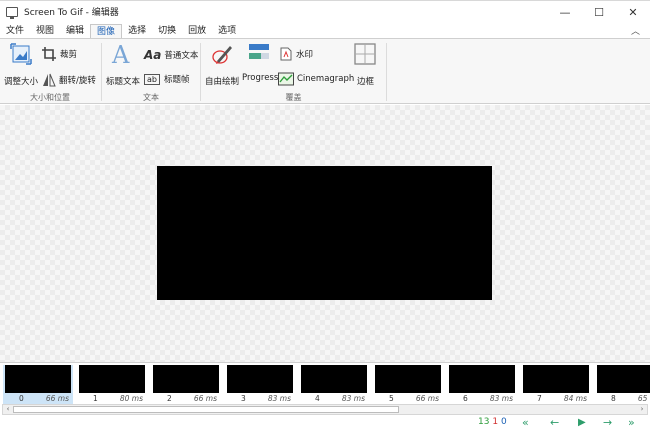  Describe the element at coordinates (21, 54) in the screenshot. I see `resize-icon` at that location.